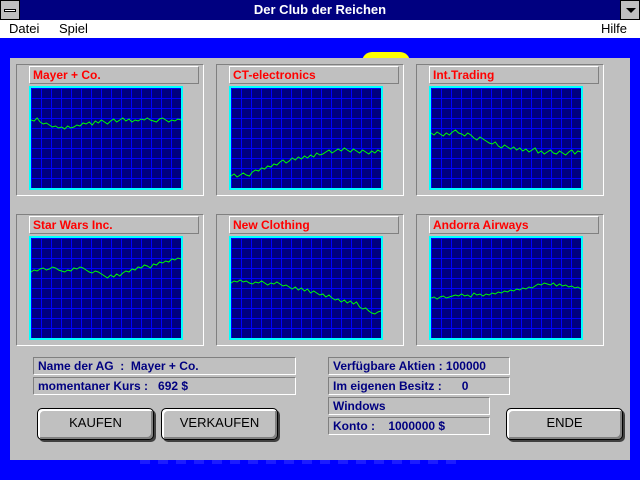  What do you see at coordinates (419, 366) in the screenshot?
I see `available-shares-field: Verfügbare Aktien : 100000` at bounding box center [419, 366].